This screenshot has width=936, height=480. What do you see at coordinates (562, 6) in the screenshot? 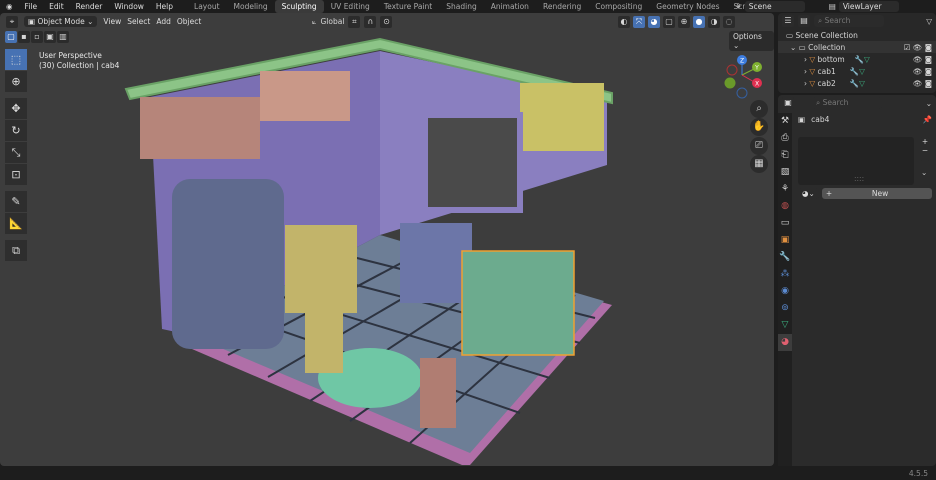
I see `tab-rendering: Rendering` at bounding box center [562, 6].